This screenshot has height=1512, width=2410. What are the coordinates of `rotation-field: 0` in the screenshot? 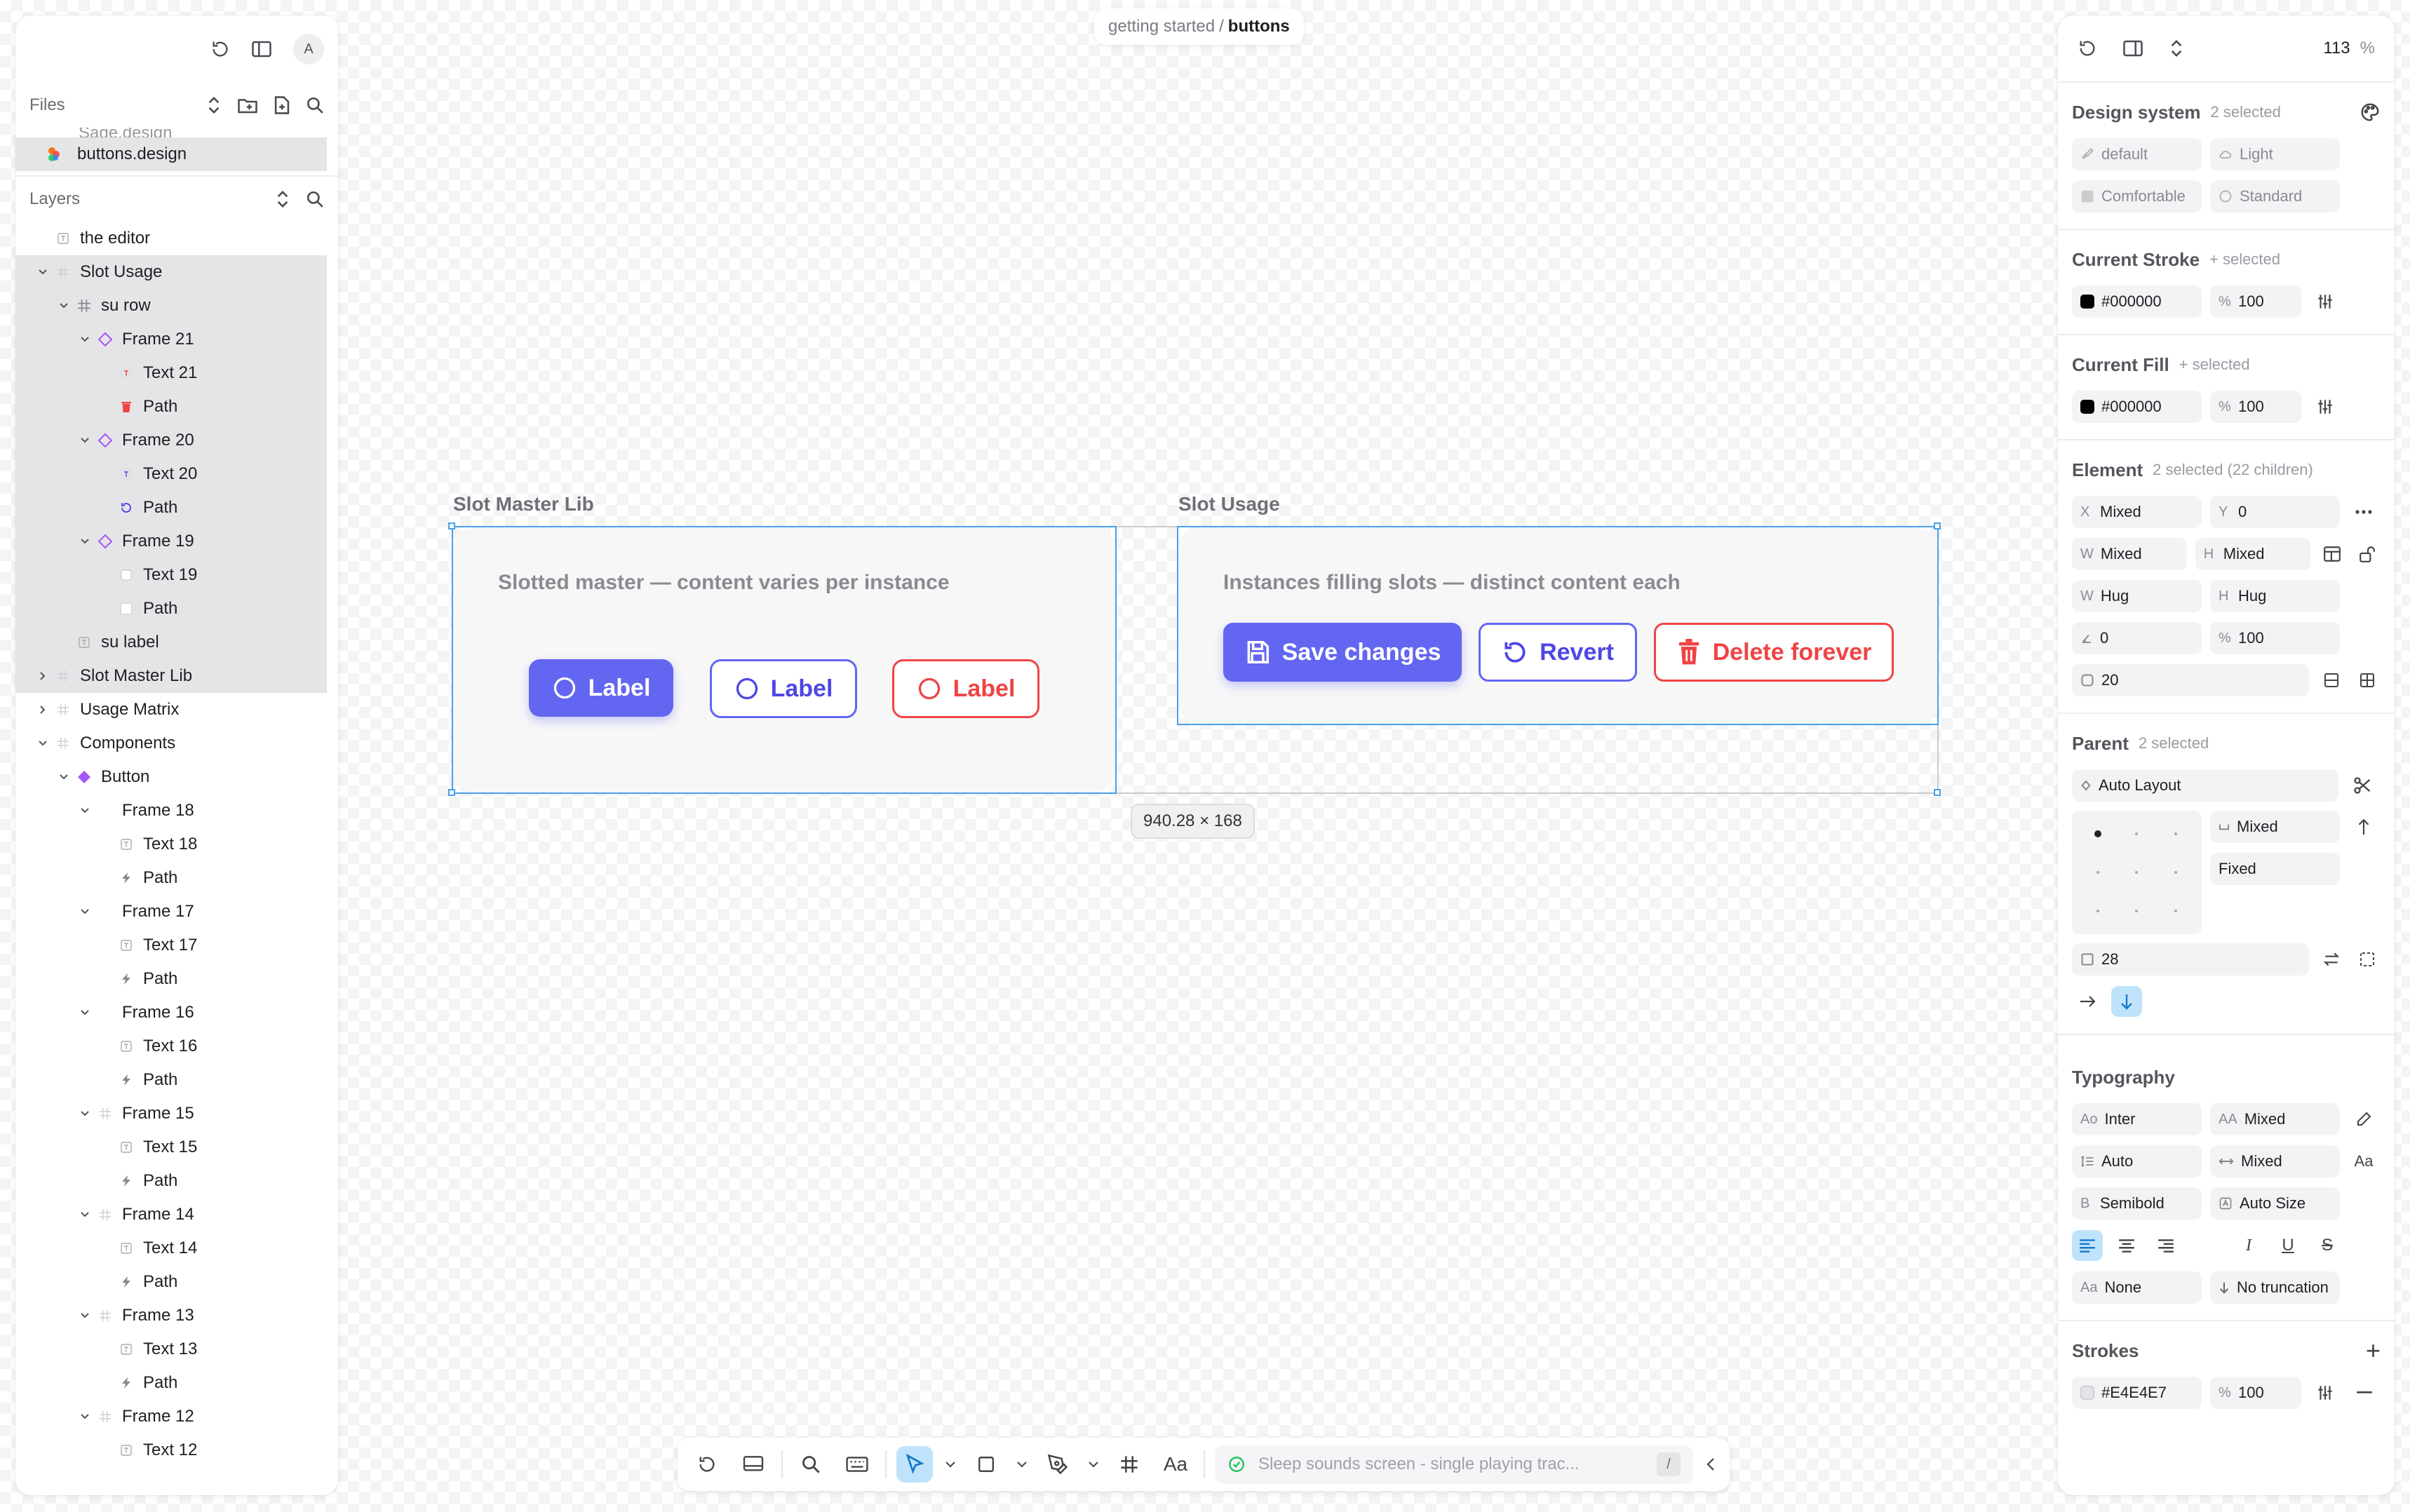 It's located at (2137, 638).